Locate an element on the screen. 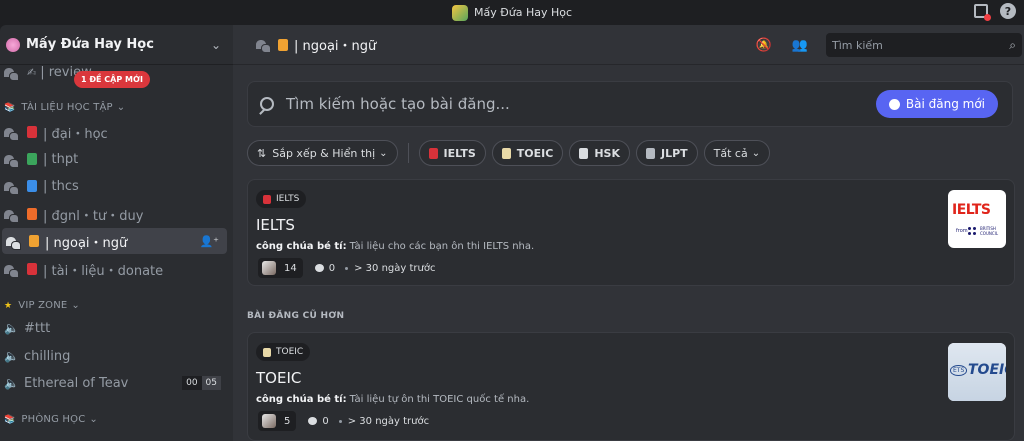 The height and width of the screenshot is (441, 1024). category-tai-lieu: 📚 TÀI LIỆU HỌC TẬP ⌄ is located at coordinates (64, 107).